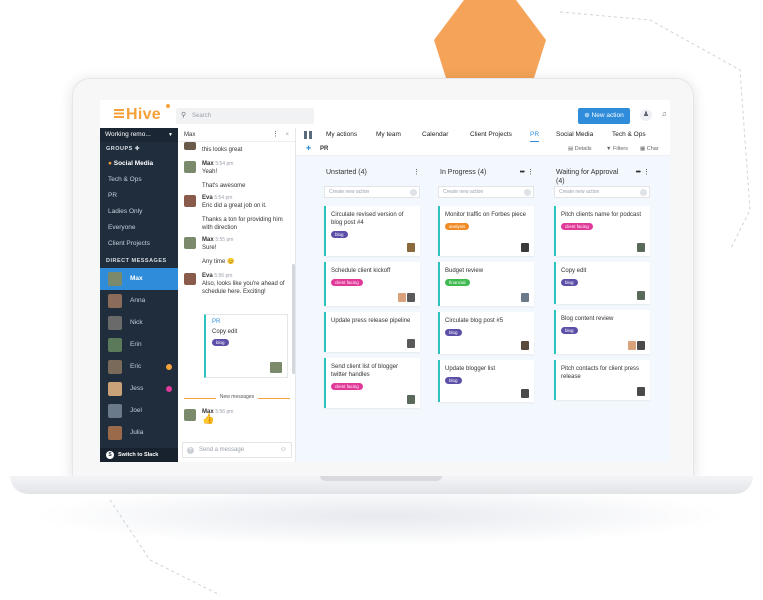  Describe the element at coordinates (237, 450) in the screenshot. I see `message-input: + Send a message ☺` at that location.